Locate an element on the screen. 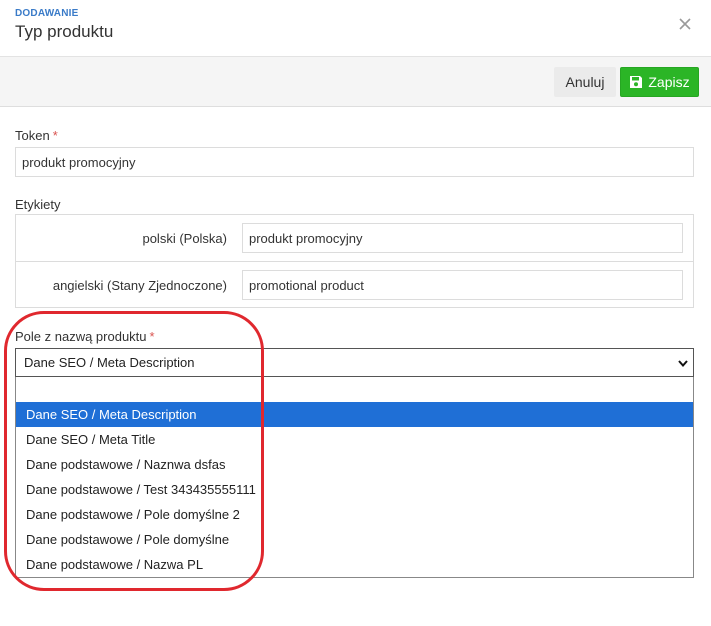 This screenshot has height=626, width=711. dropdown-option: Dane podstawowe / Naznwa dsfas is located at coordinates (354, 464).